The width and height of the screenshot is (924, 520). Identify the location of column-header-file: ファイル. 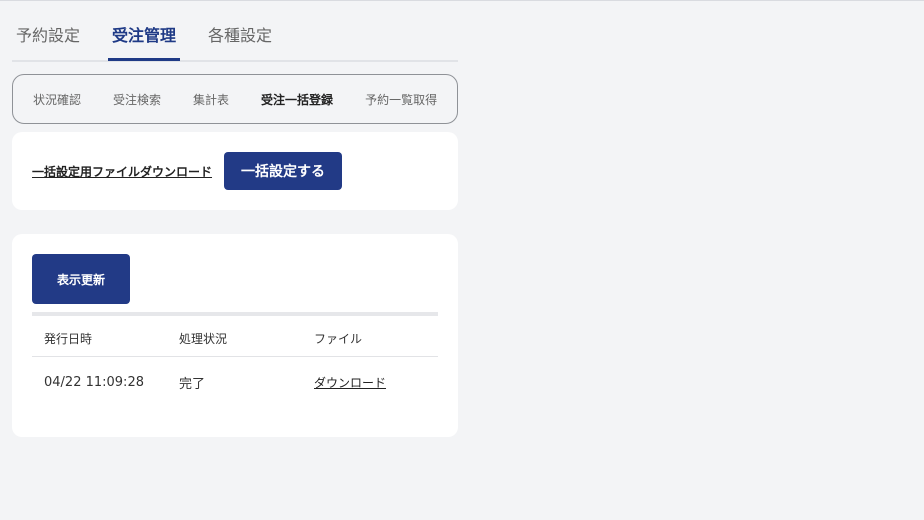
(370, 343).